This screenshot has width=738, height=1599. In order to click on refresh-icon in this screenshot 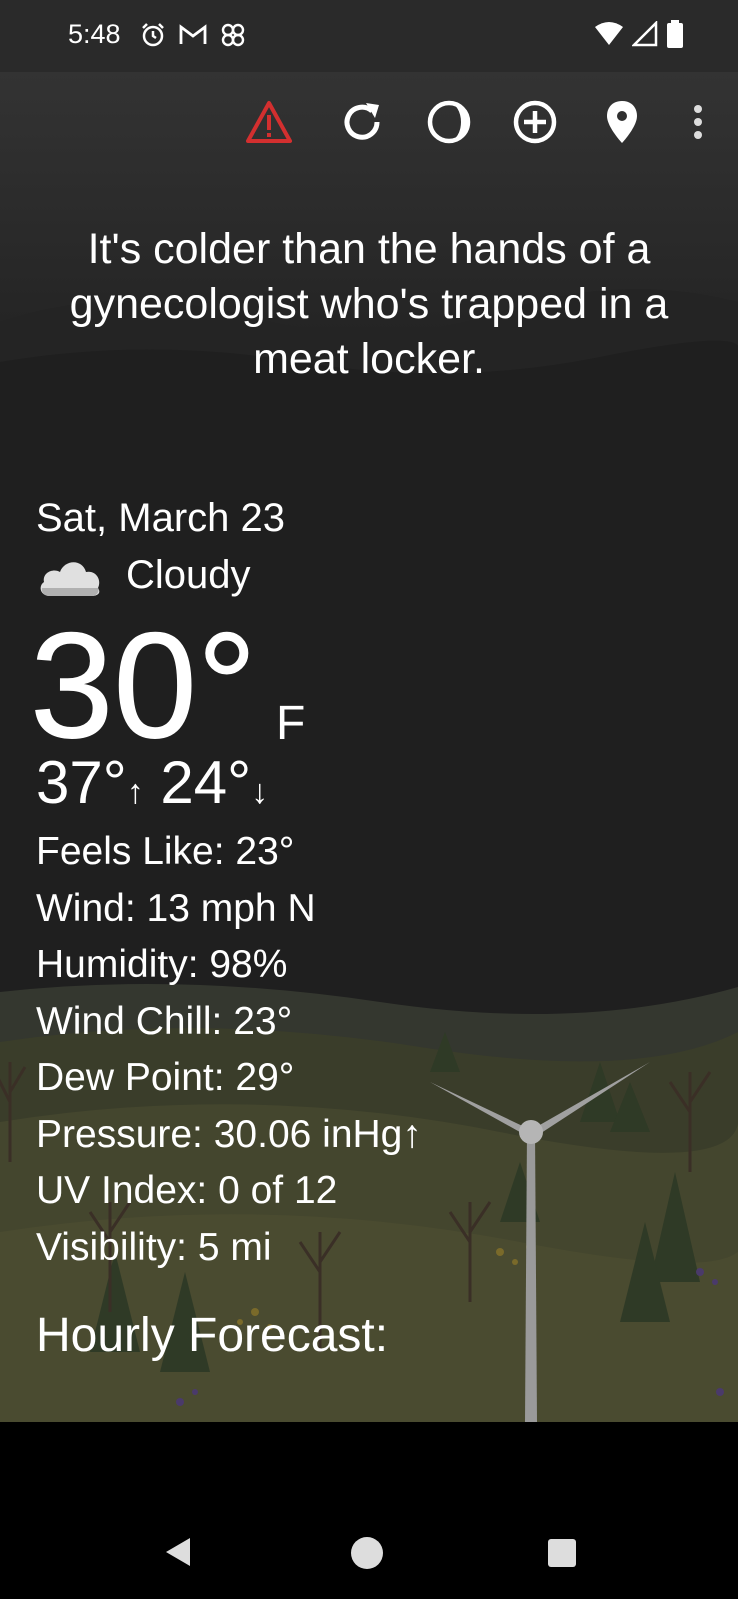, I will do `click(362, 121)`.